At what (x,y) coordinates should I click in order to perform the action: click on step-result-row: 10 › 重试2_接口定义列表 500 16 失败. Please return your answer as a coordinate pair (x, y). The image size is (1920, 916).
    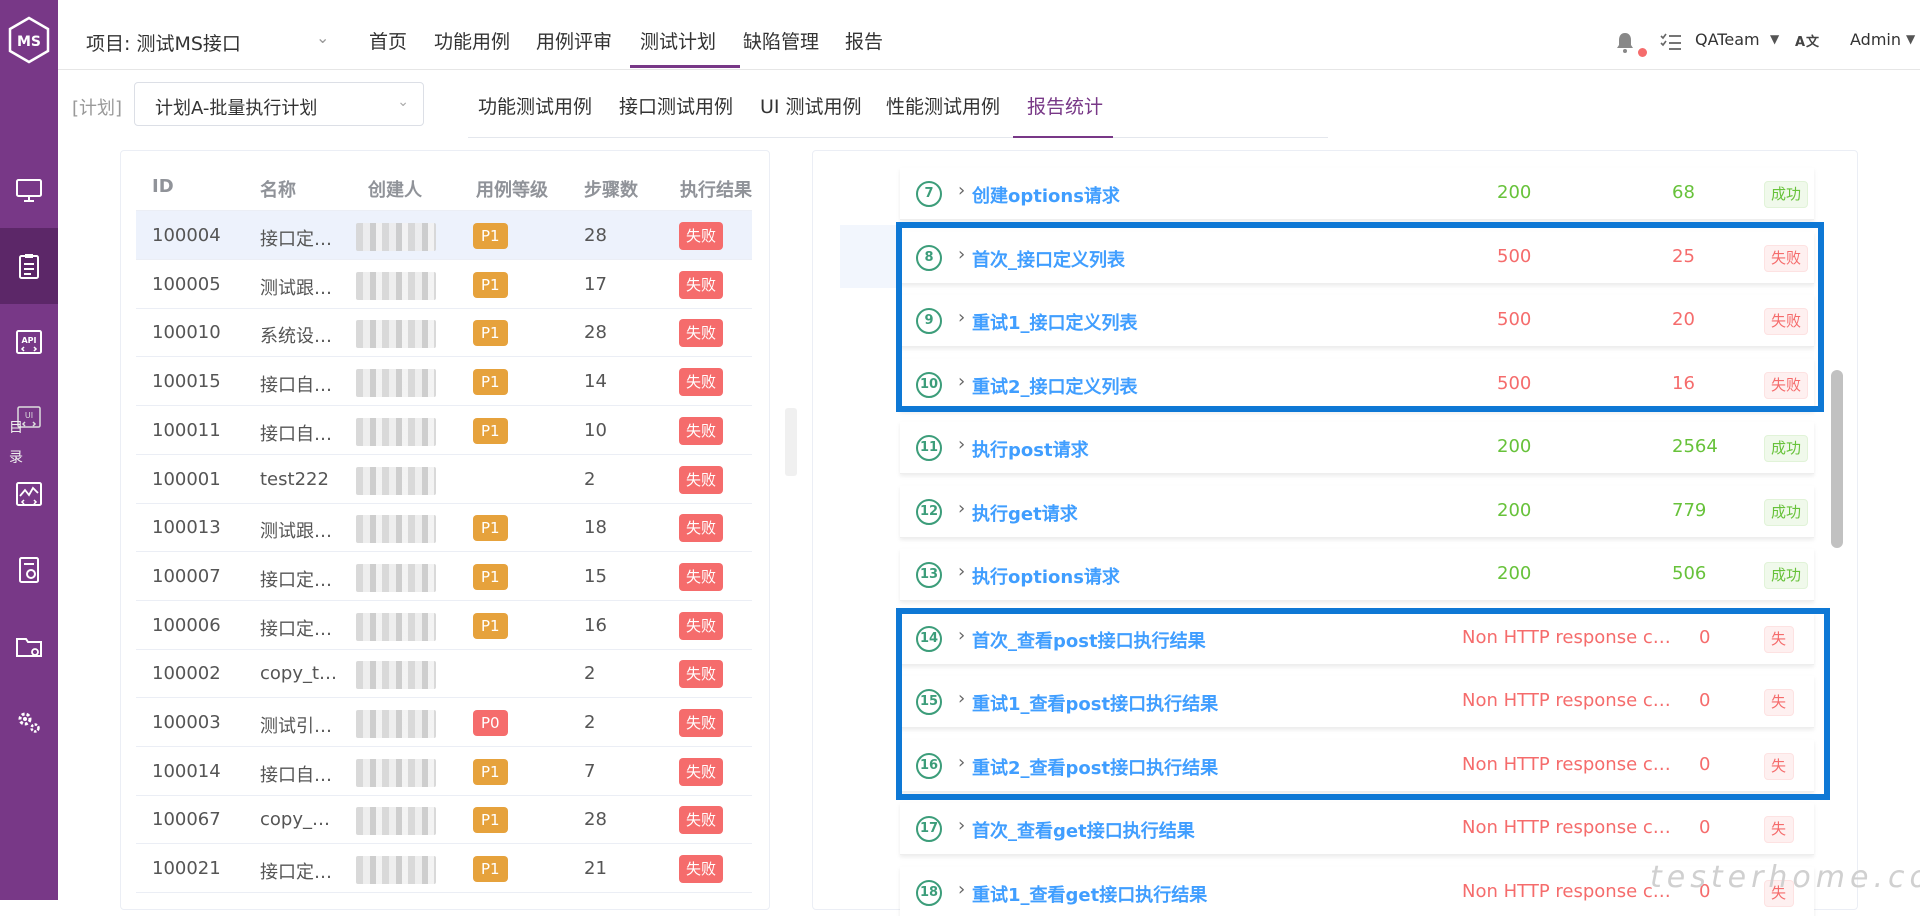
    Looking at the image, I should click on (1357, 384).